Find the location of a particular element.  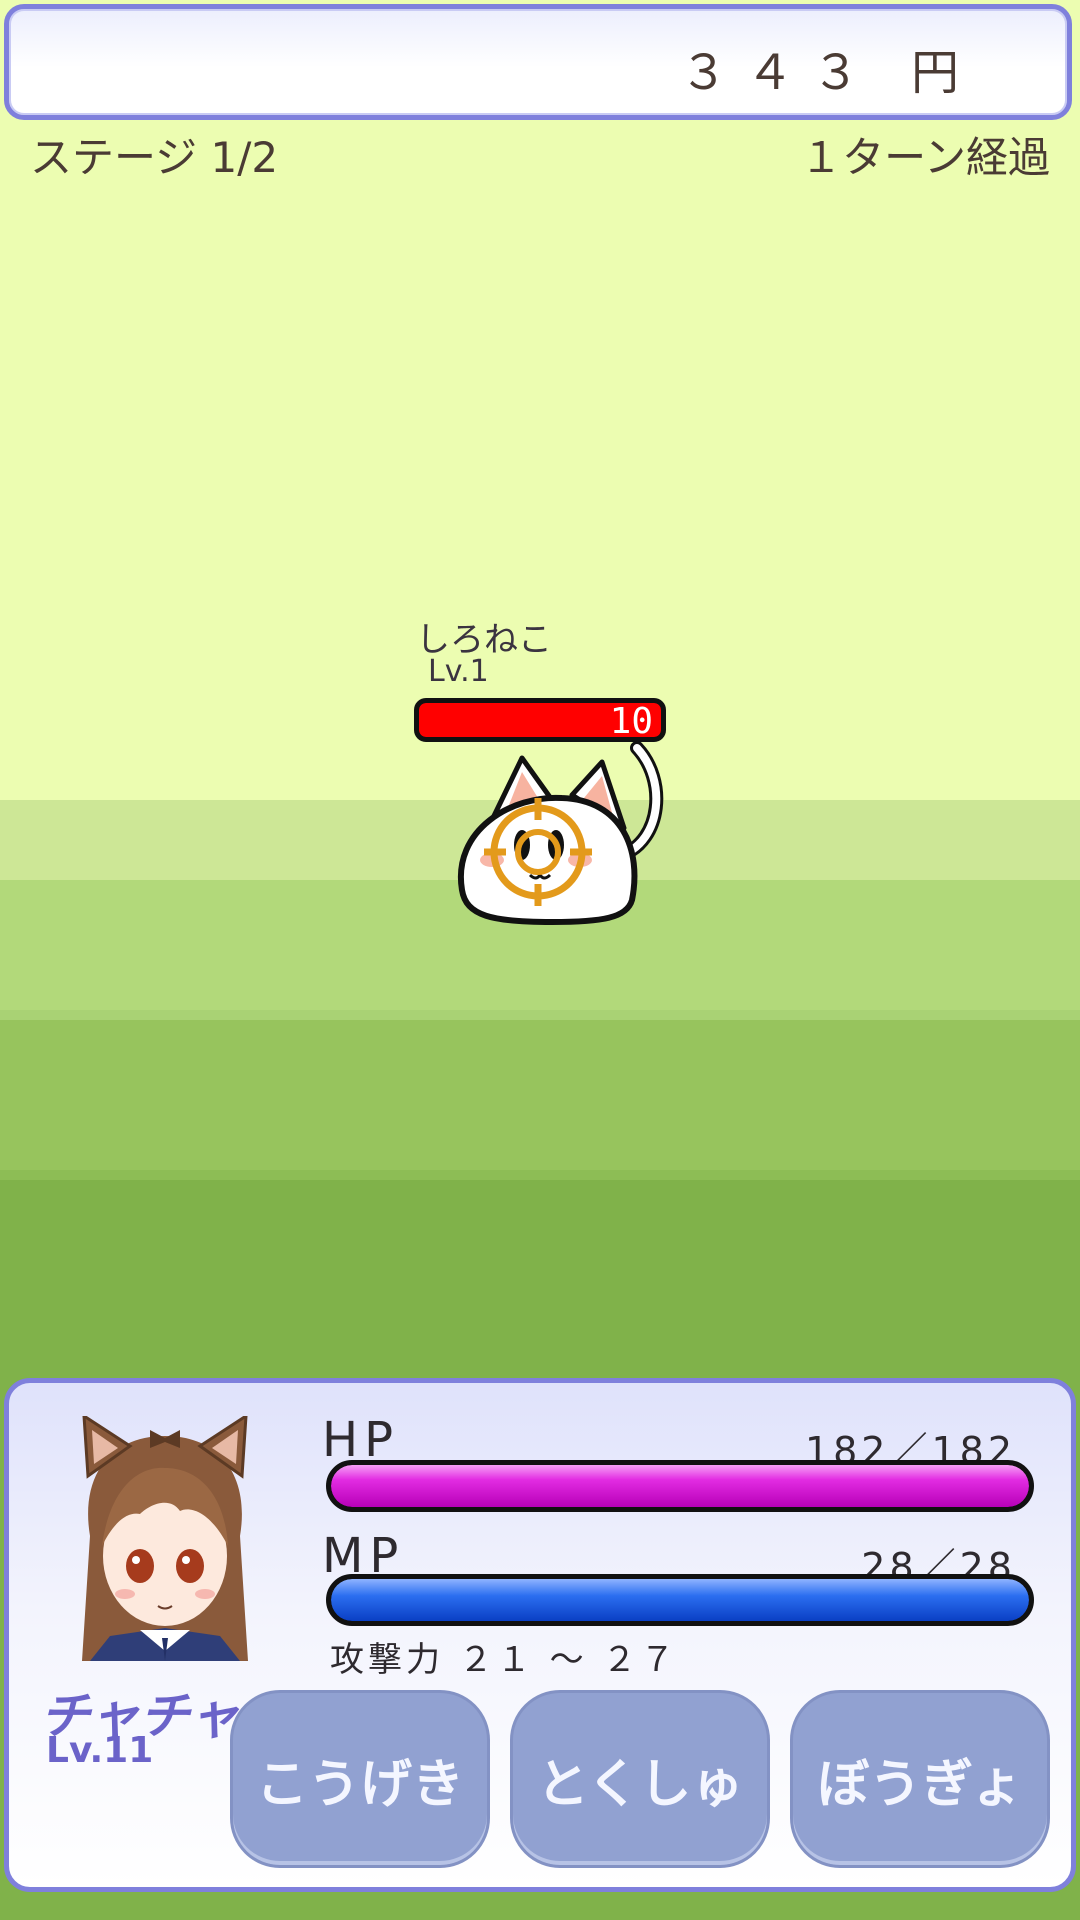

defend-button: ぼうぎょ is located at coordinates (920, 1779).